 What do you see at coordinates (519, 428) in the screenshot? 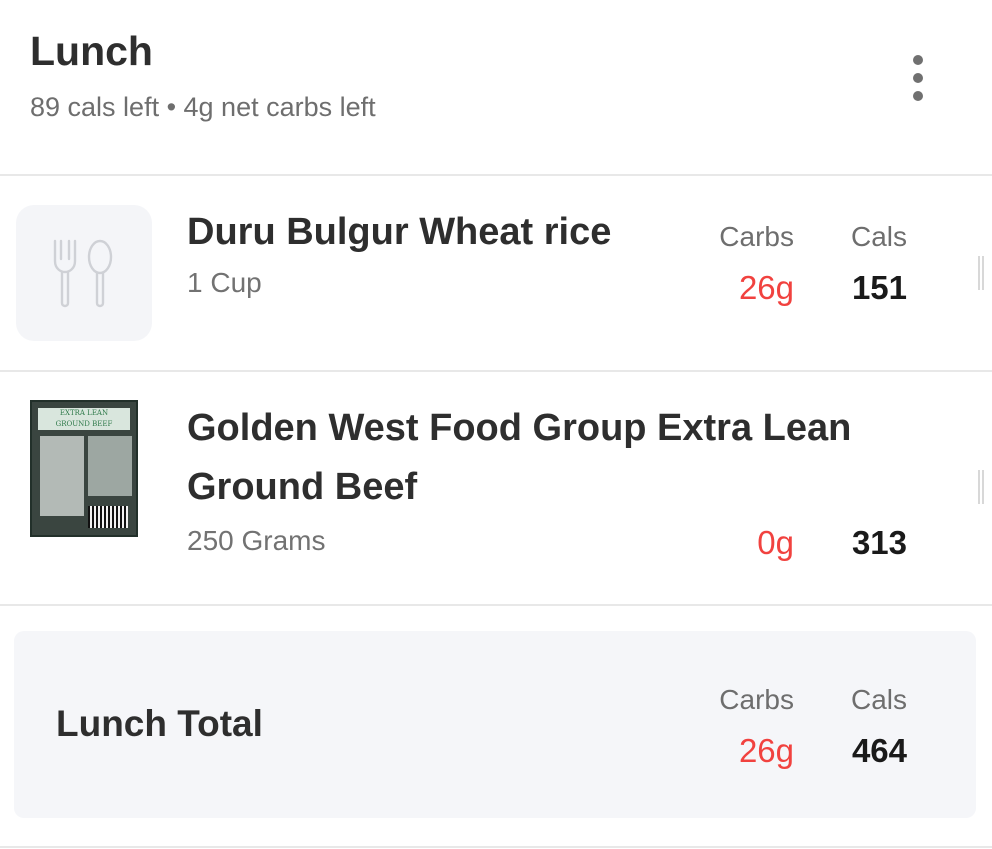
I see `food-name-line1: Golden West Food Group Extra Lean` at bounding box center [519, 428].